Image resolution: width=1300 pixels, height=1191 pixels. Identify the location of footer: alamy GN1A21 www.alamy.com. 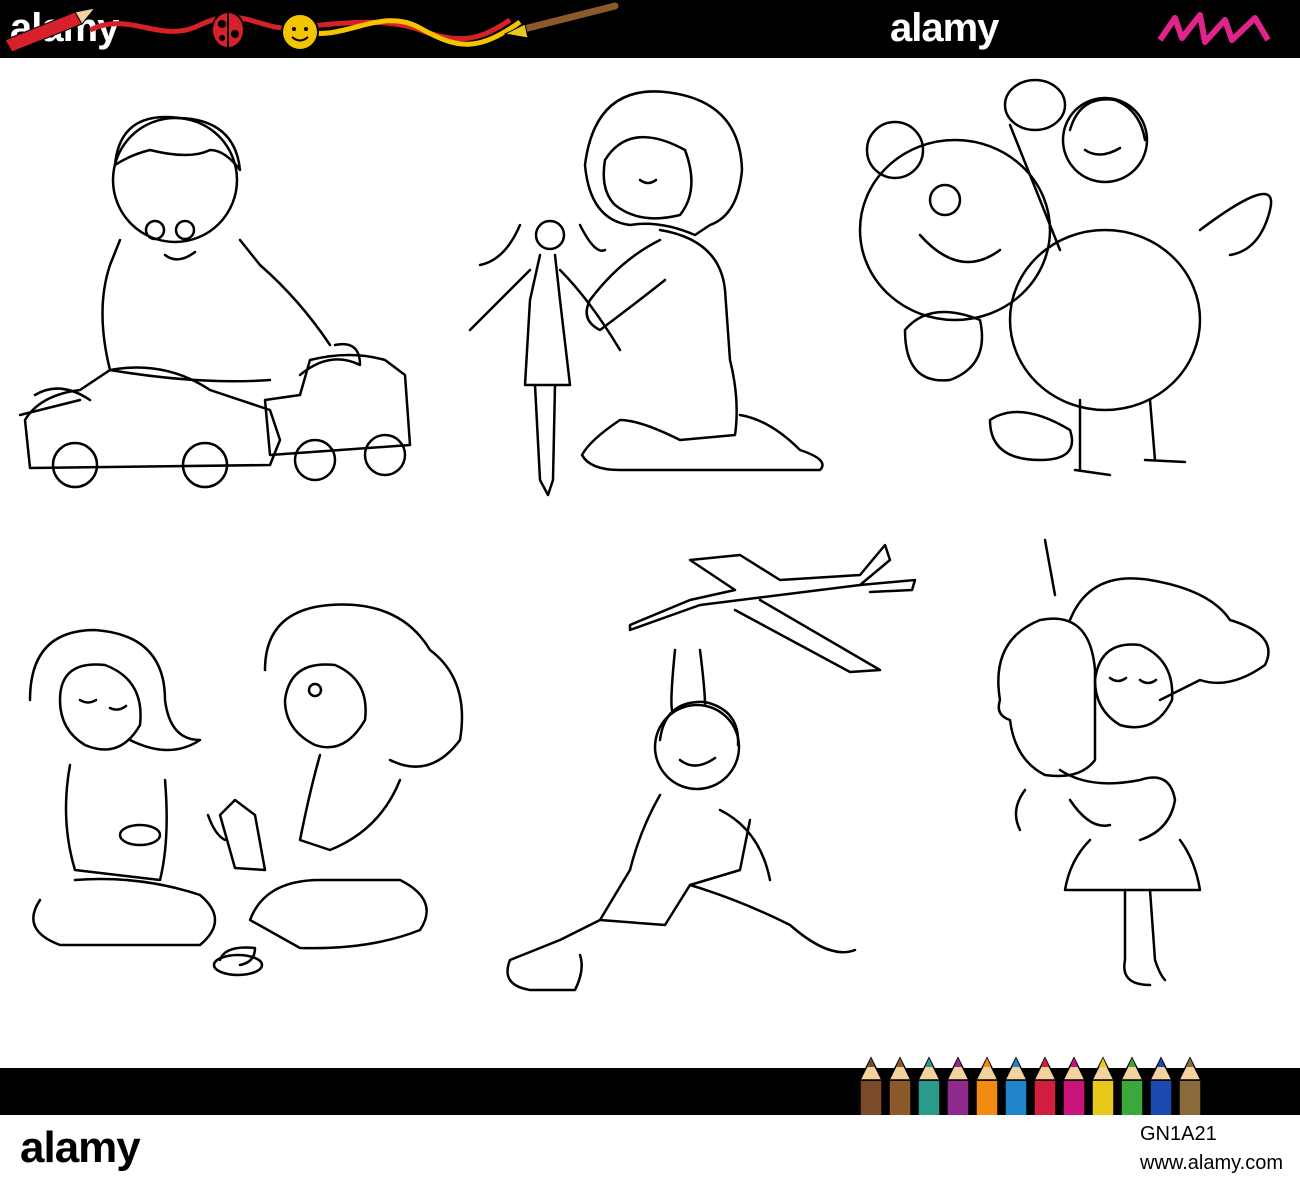
(650, 1153).